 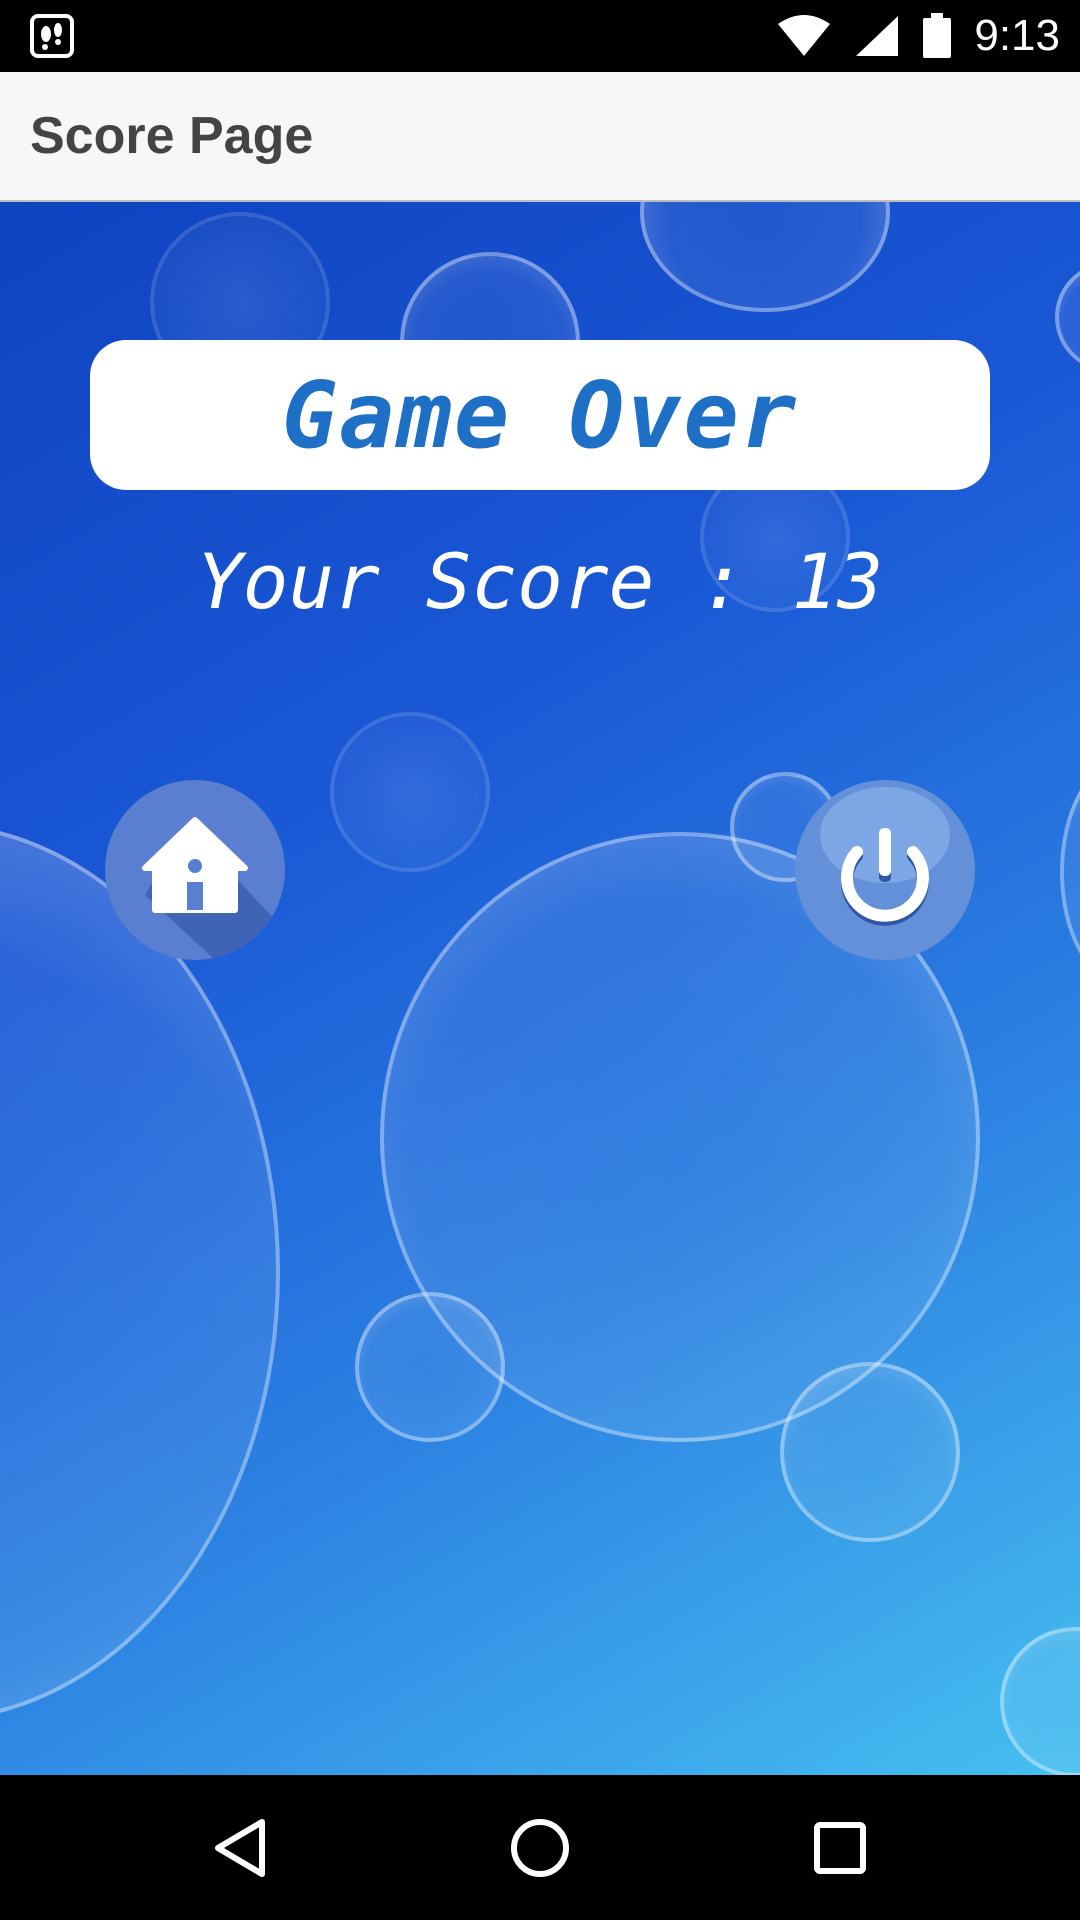 I want to click on home-nav-button, so click(x=540, y=1847).